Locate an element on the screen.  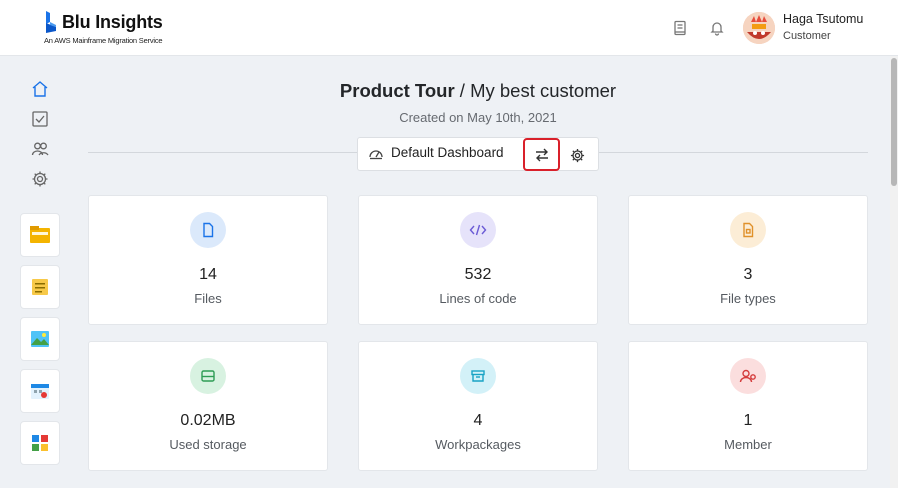
folder-icon is located at coordinates (40, 234).